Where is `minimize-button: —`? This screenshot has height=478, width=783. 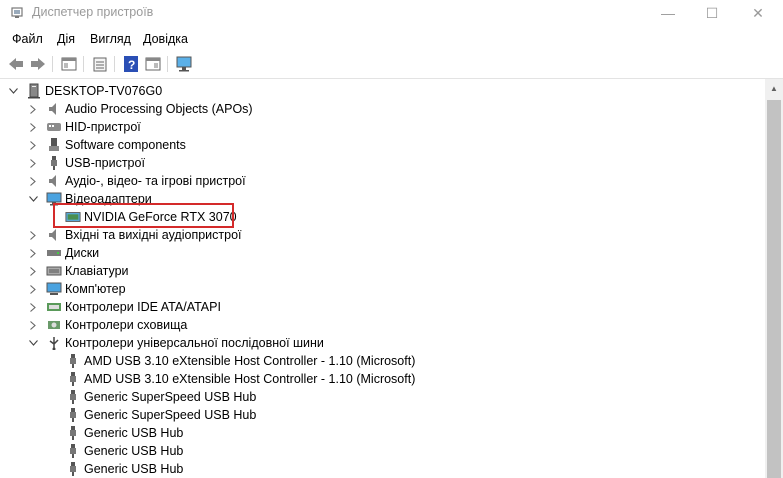
minimize-button: — is located at coordinates (668, 13).